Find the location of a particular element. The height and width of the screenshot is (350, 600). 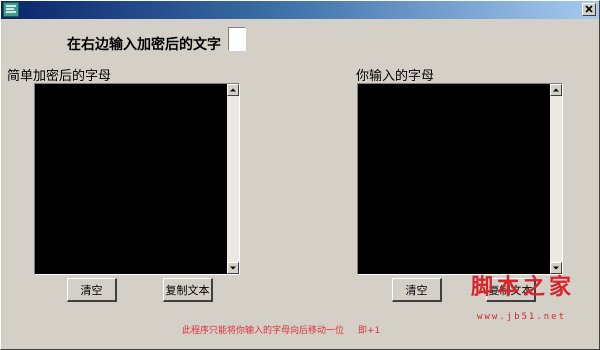

close-icon is located at coordinates (589, 9).